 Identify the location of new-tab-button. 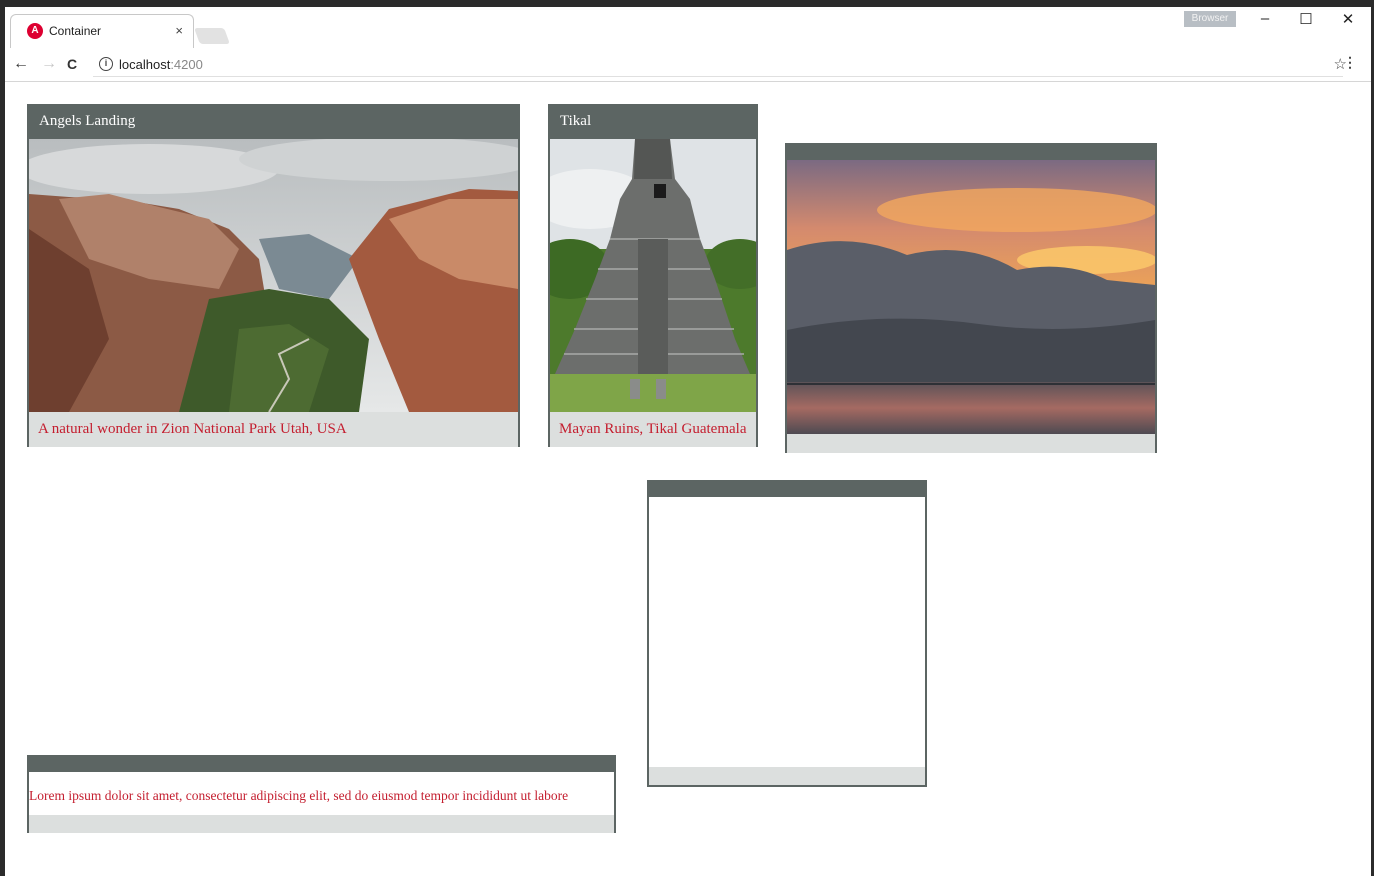
(212, 36).